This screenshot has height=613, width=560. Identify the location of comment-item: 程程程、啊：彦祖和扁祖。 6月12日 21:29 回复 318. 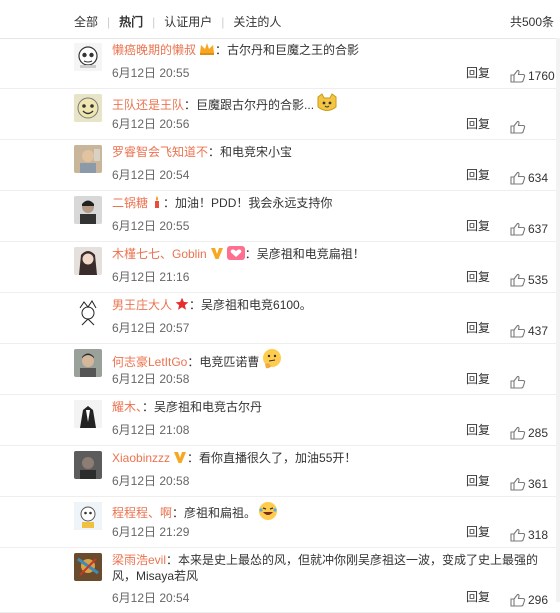
(280, 522).